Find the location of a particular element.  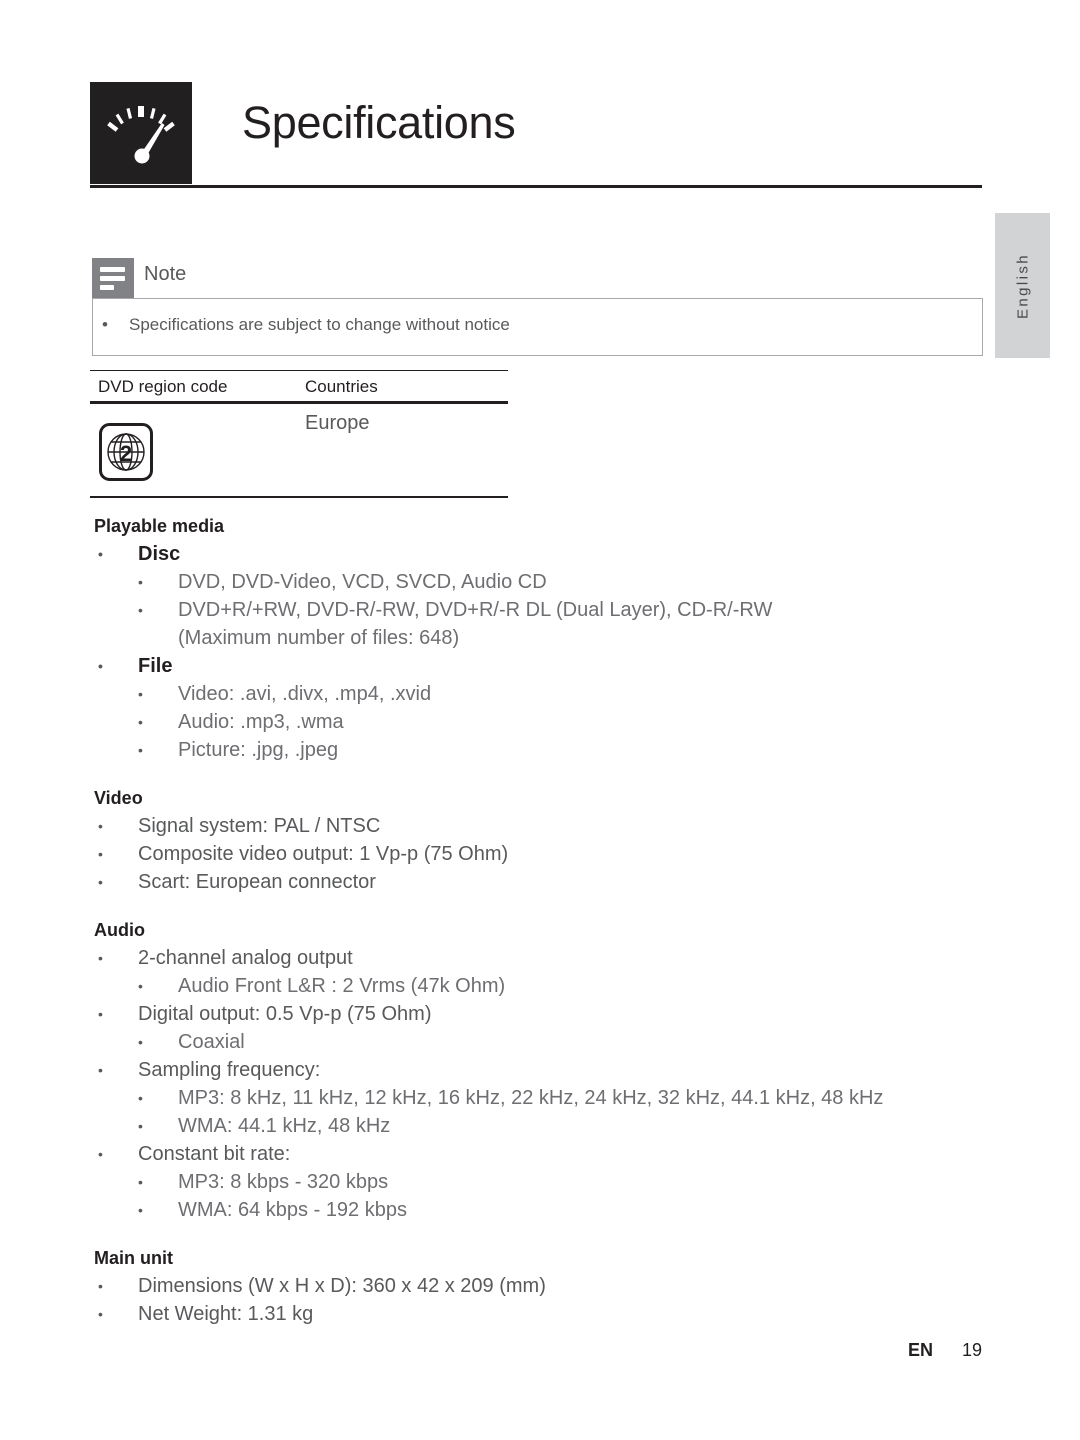

list-item-text: Sampling frequency: is located at coordinates (229, 1070).